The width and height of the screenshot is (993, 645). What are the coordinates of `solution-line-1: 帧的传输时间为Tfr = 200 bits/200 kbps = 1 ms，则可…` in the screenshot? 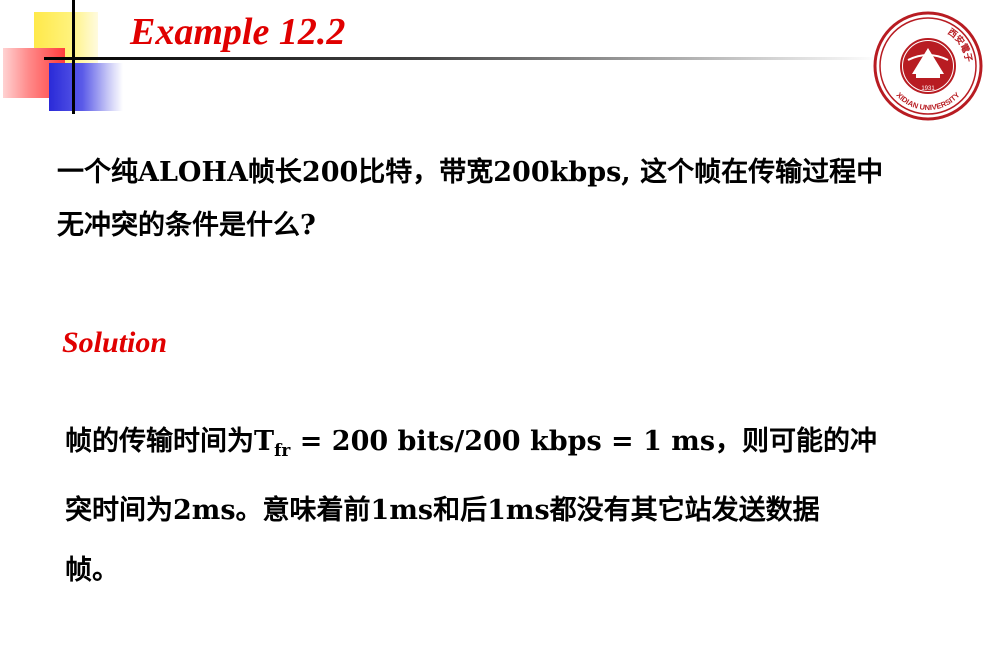 It's located at (507, 446).